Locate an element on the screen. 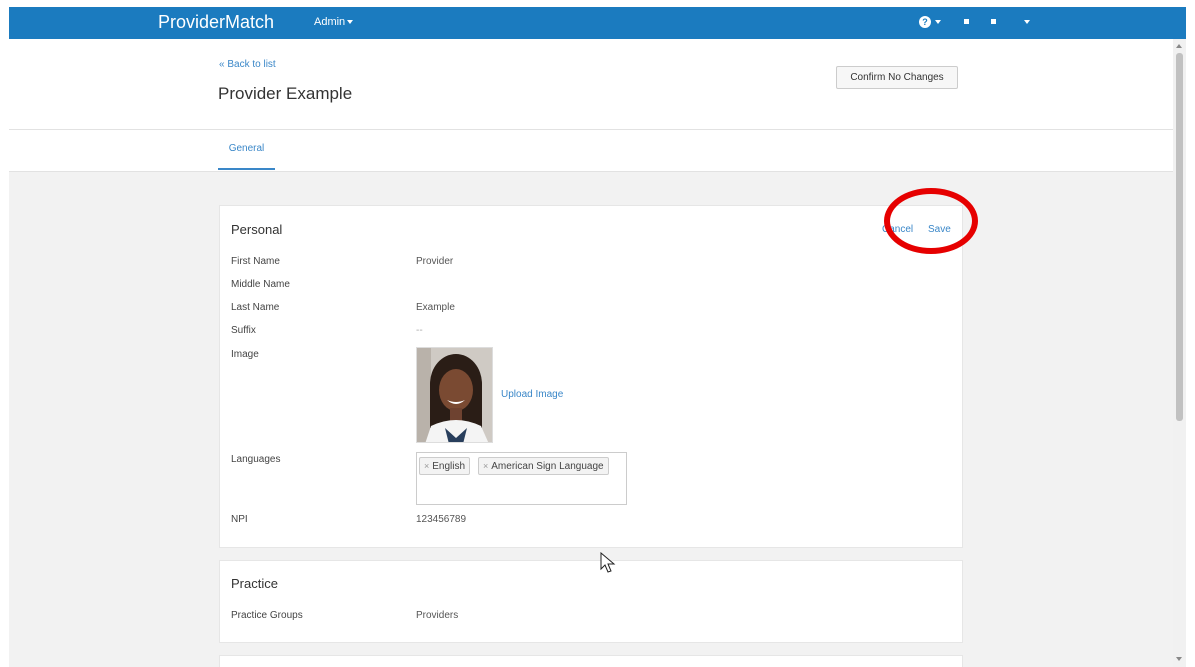 This screenshot has width=1195, height=667. save-highlight-circle is located at coordinates (931, 221).